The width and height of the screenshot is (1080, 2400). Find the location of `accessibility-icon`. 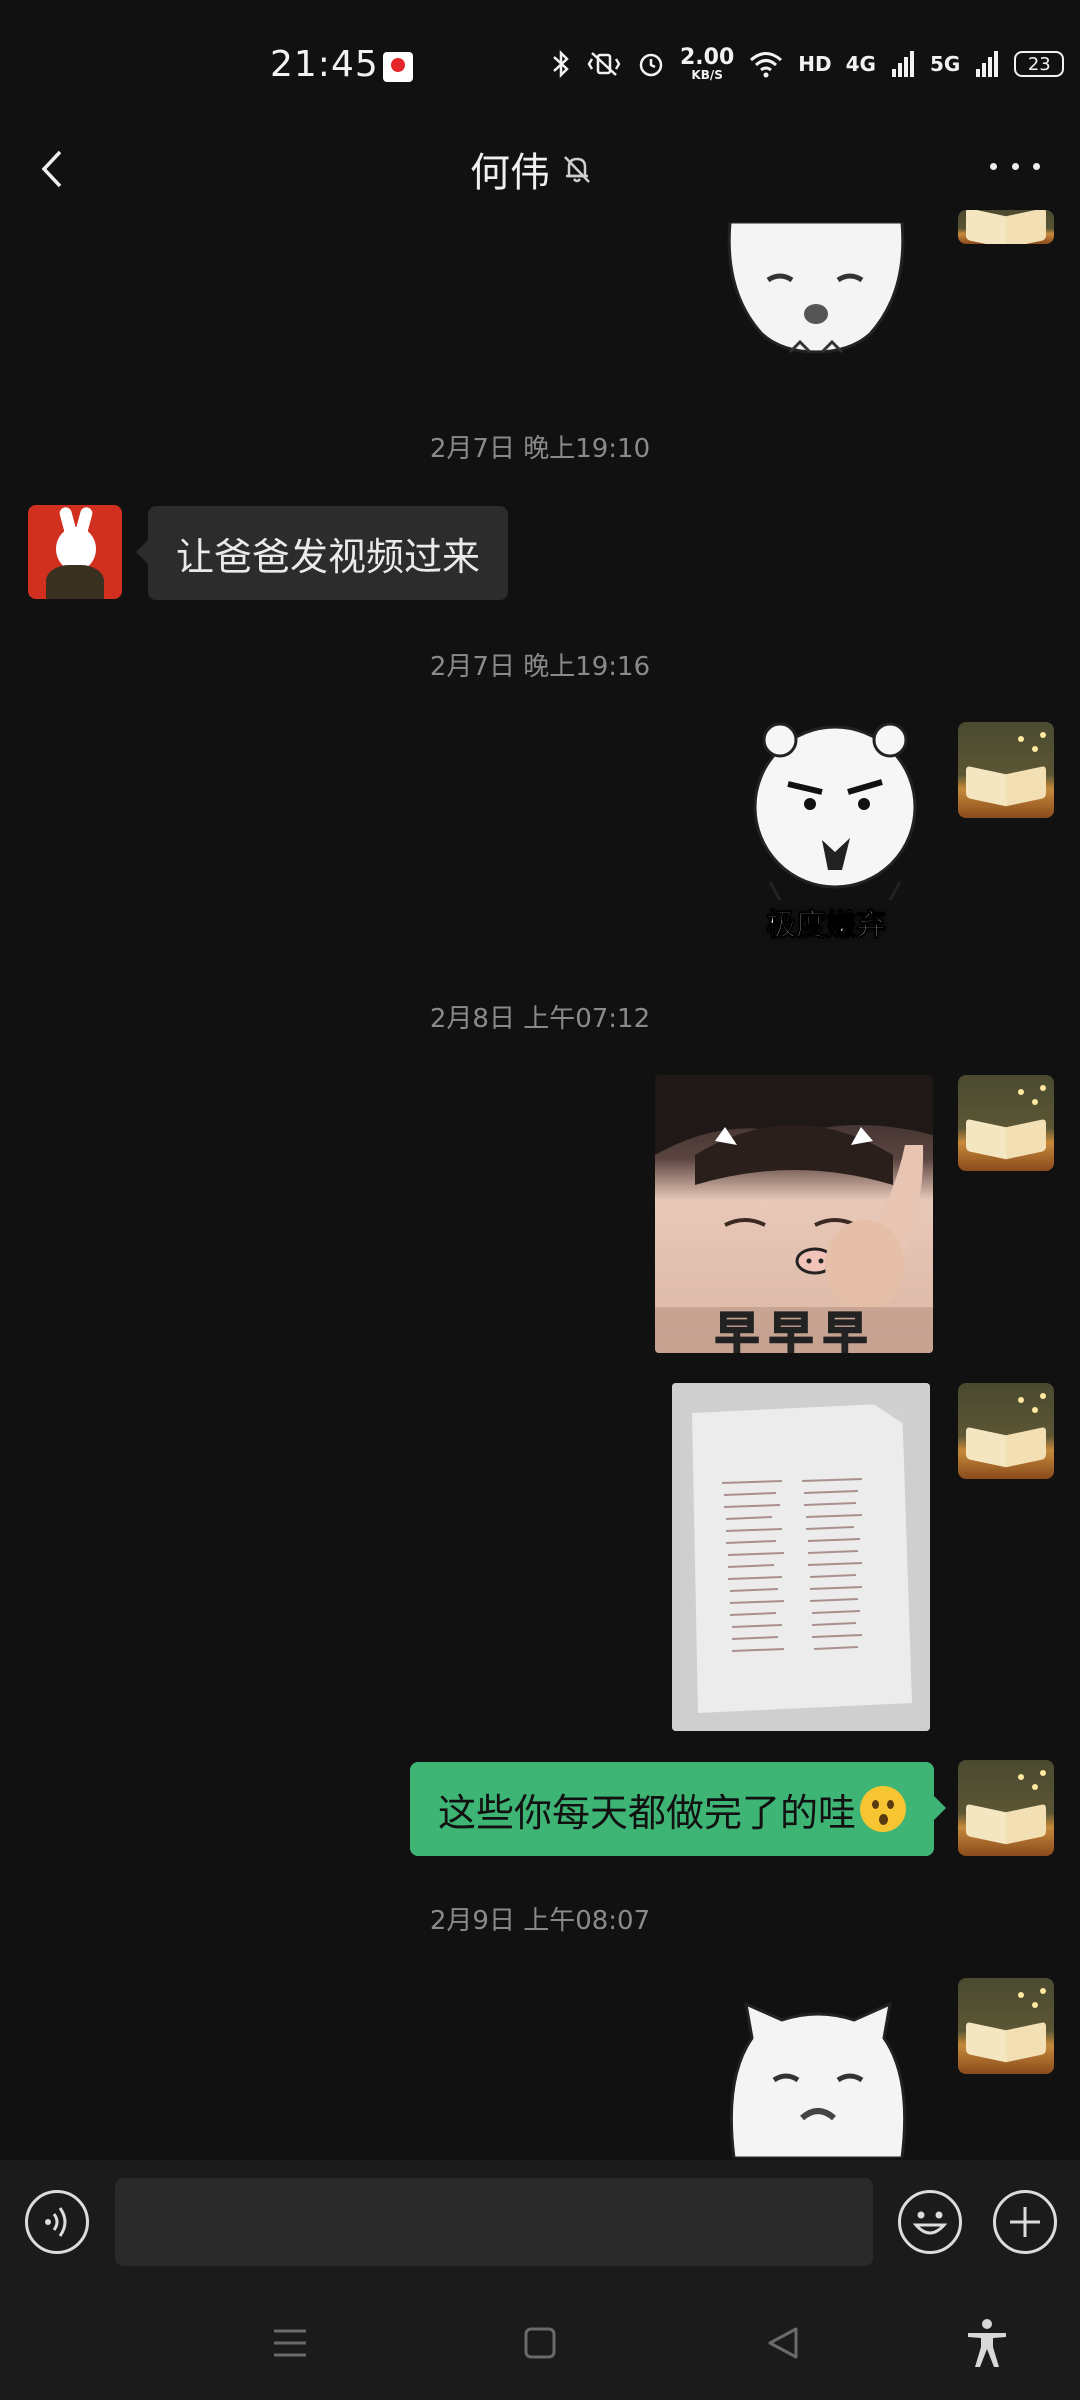

accessibility-icon is located at coordinates (987, 2343).